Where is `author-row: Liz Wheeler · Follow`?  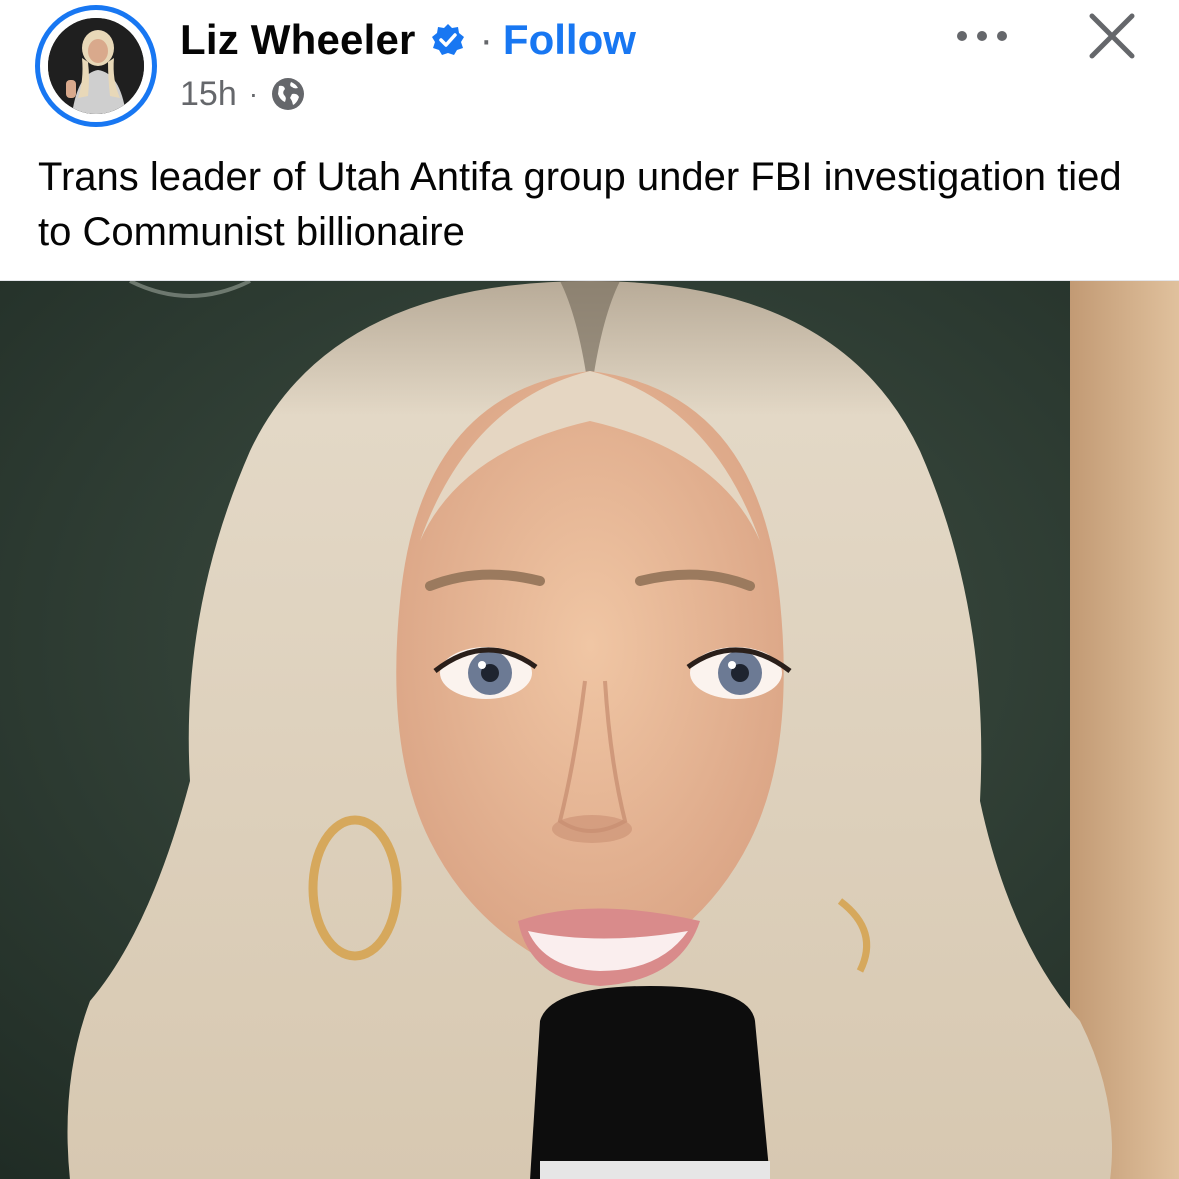
author-row: Liz Wheeler · Follow is located at coordinates (408, 40).